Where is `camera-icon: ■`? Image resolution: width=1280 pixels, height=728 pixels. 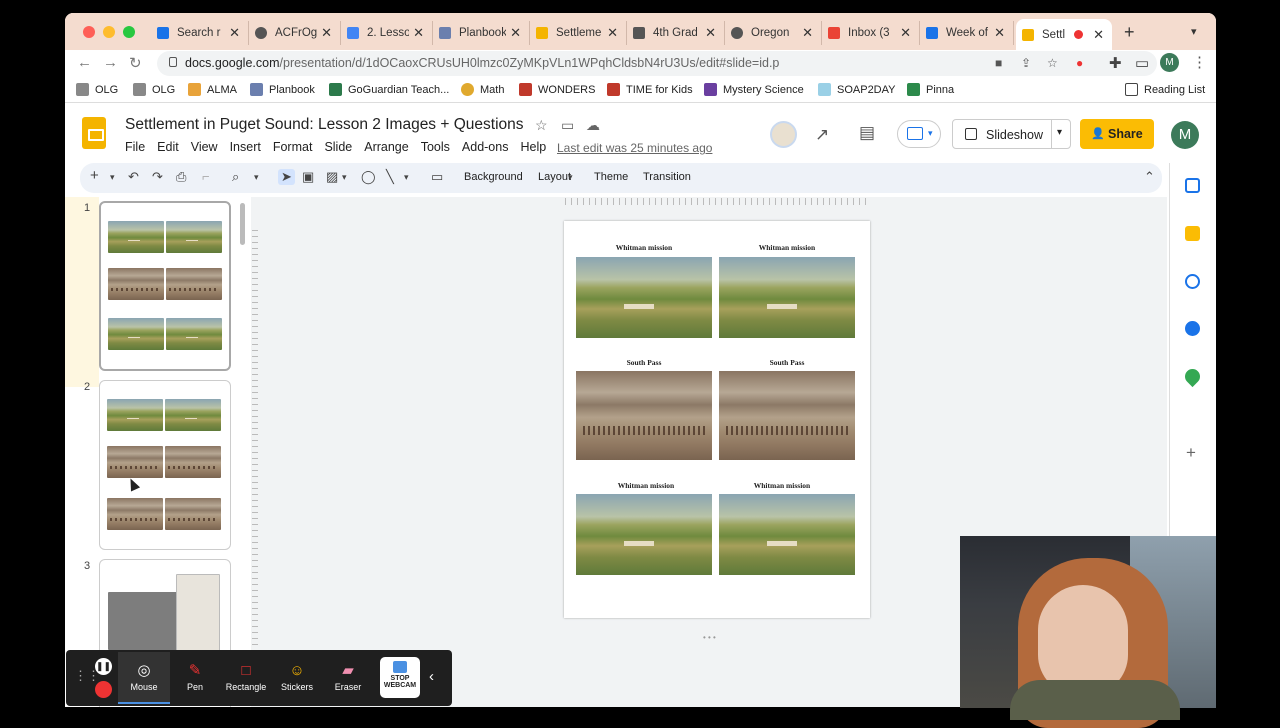 camera-icon: ■ is located at coordinates (998, 63).